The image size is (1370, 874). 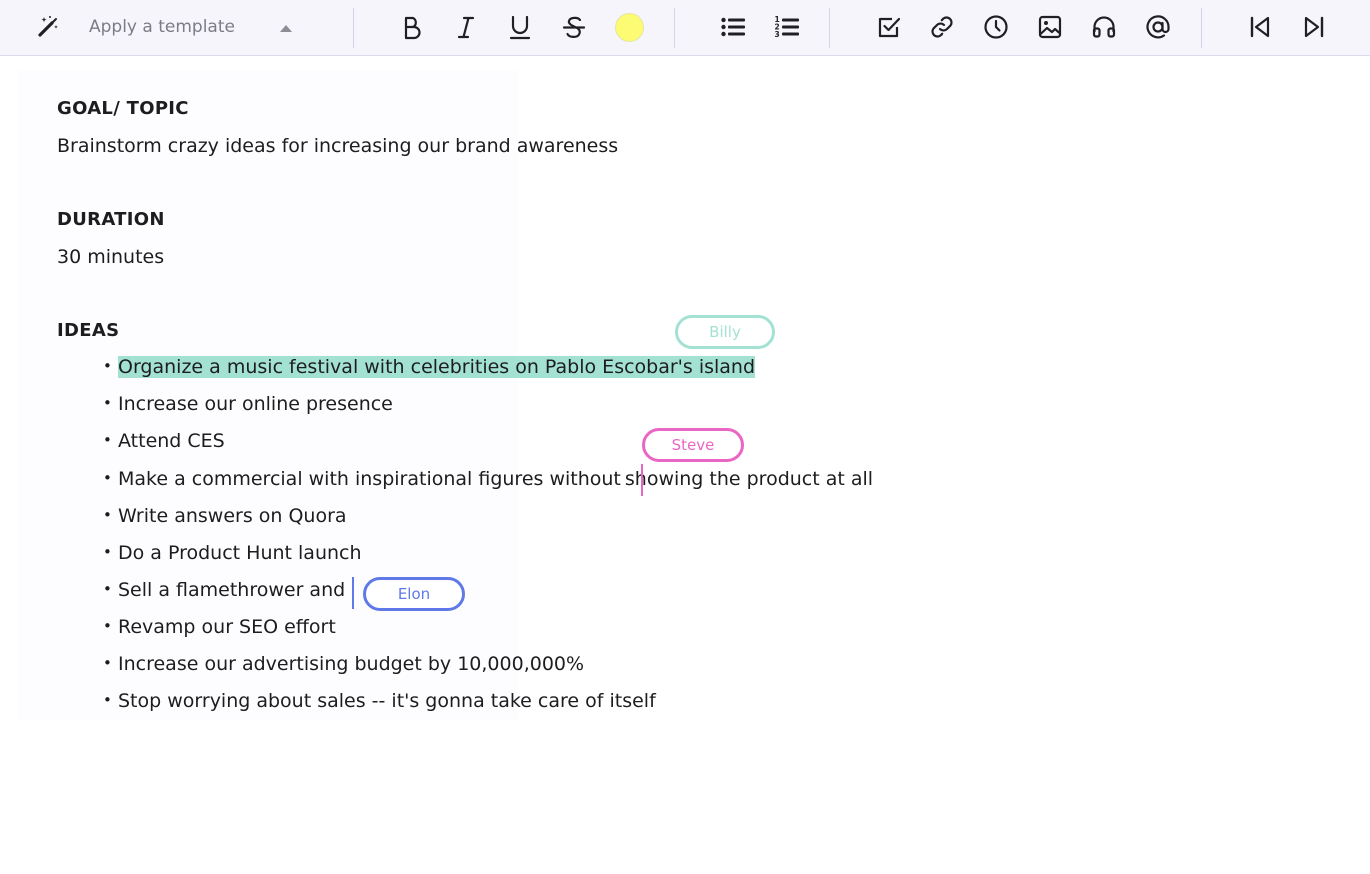 I want to click on strikethrough-icon, so click(x=574, y=27).